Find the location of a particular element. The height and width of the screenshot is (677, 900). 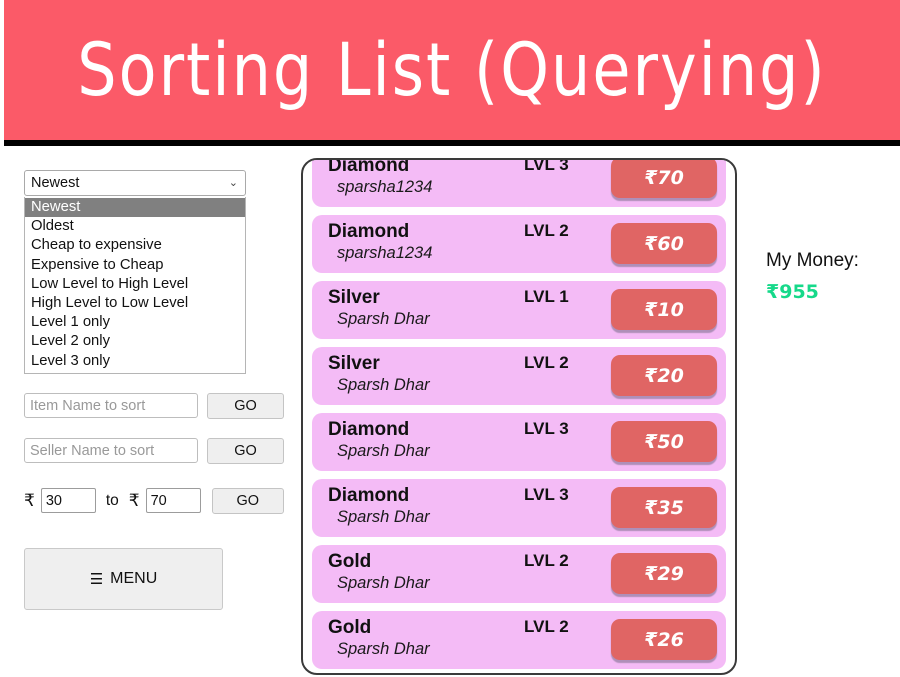

price-max-input is located at coordinates (173, 501).